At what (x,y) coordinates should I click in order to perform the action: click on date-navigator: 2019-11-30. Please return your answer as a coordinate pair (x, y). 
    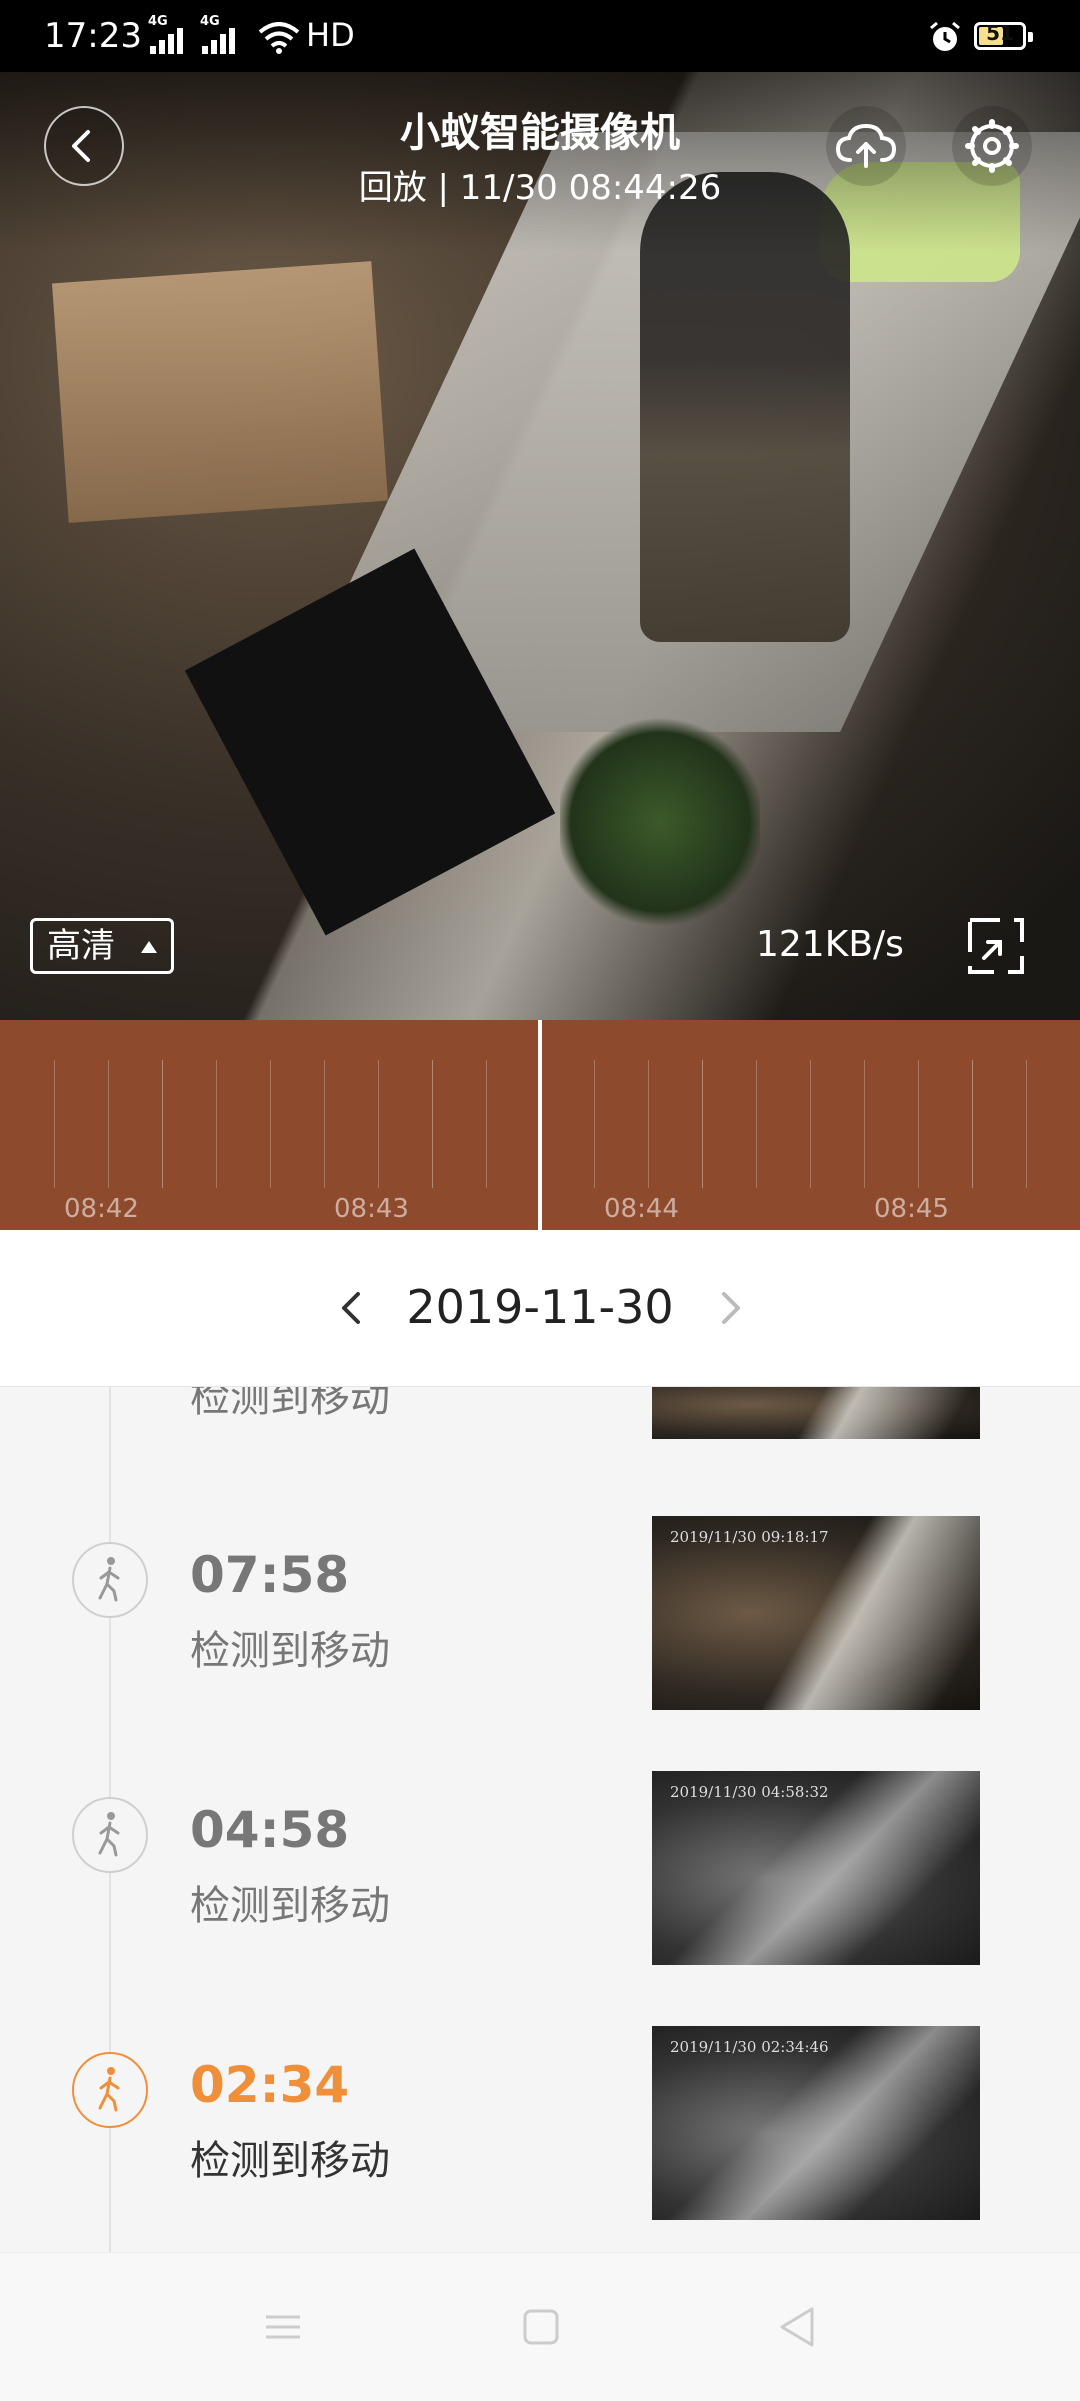
    Looking at the image, I should click on (540, 1308).